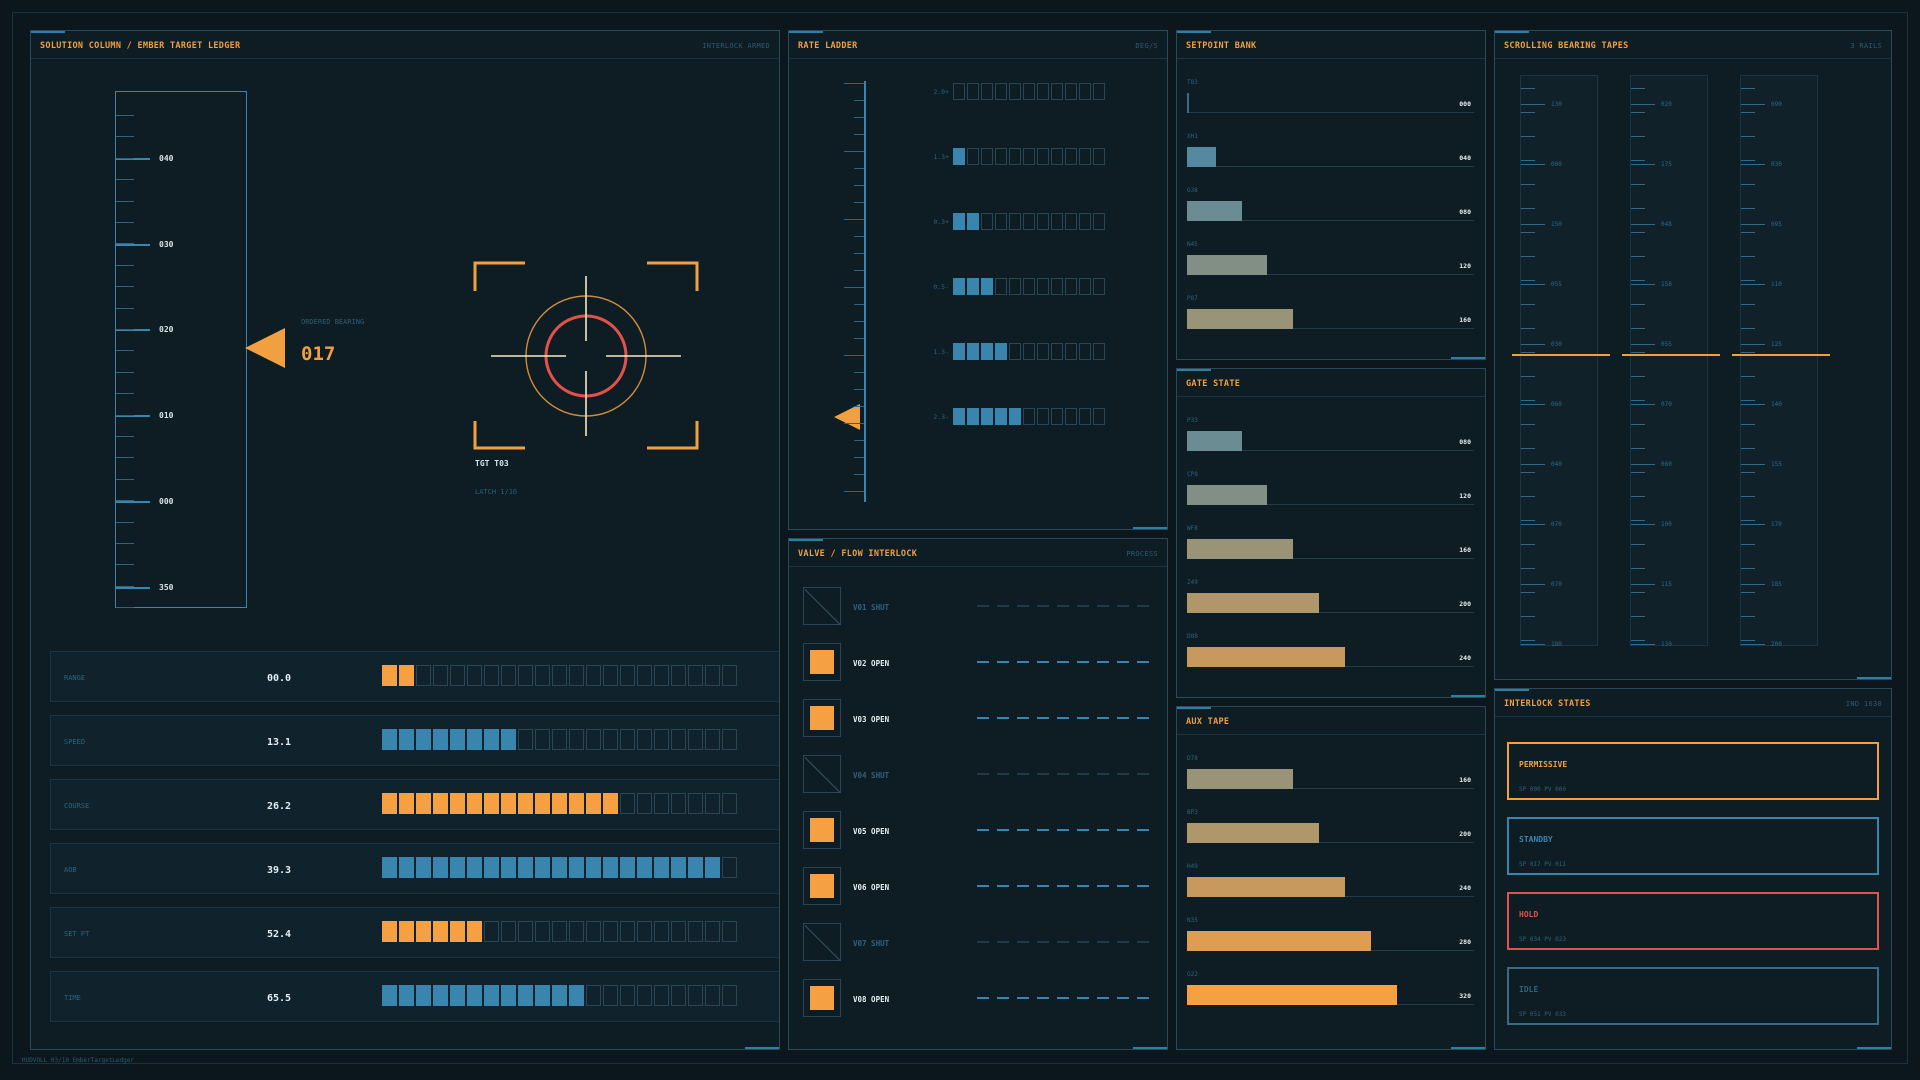 Image resolution: width=1920 pixels, height=1080 pixels. I want to click on state-name: PERMISSIVE, so click(1543, 764).